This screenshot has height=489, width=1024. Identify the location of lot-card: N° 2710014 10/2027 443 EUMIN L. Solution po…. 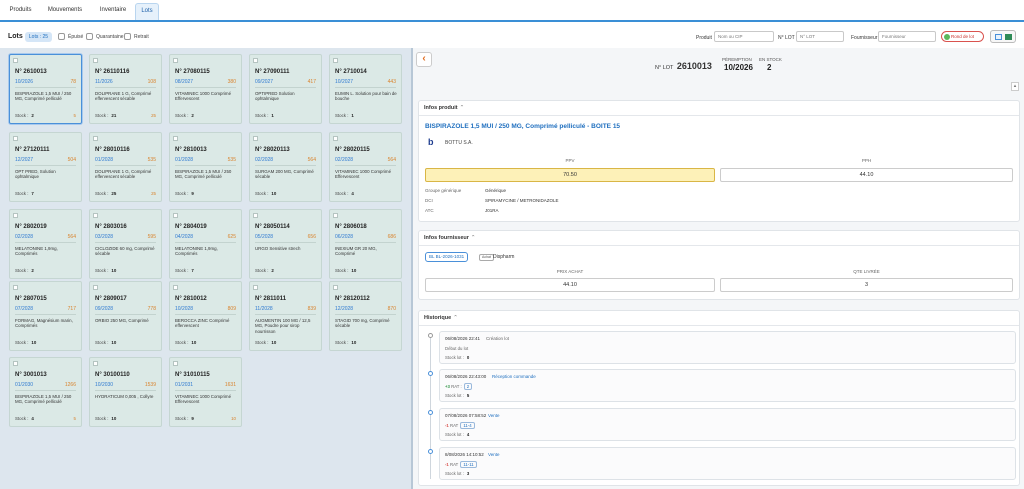
(365, 89).